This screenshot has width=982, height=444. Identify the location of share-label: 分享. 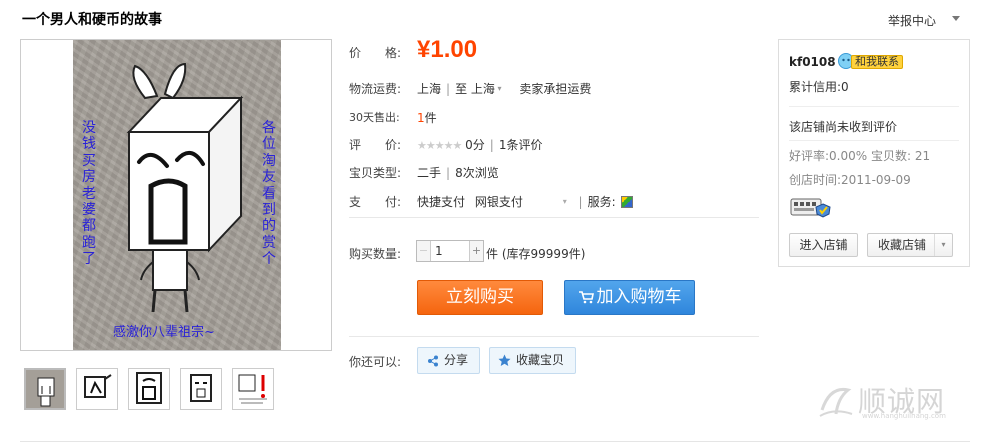
(456, 360).